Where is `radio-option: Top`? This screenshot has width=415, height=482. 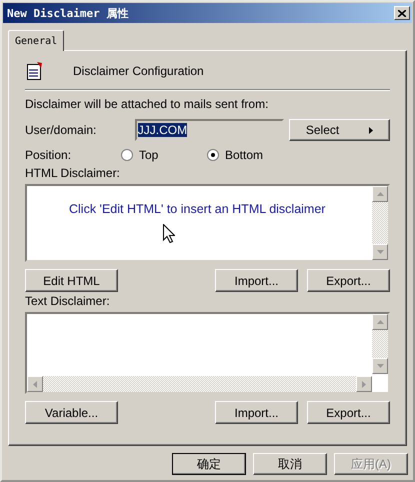
radio-option: Top is located at coordinates (164, 155).